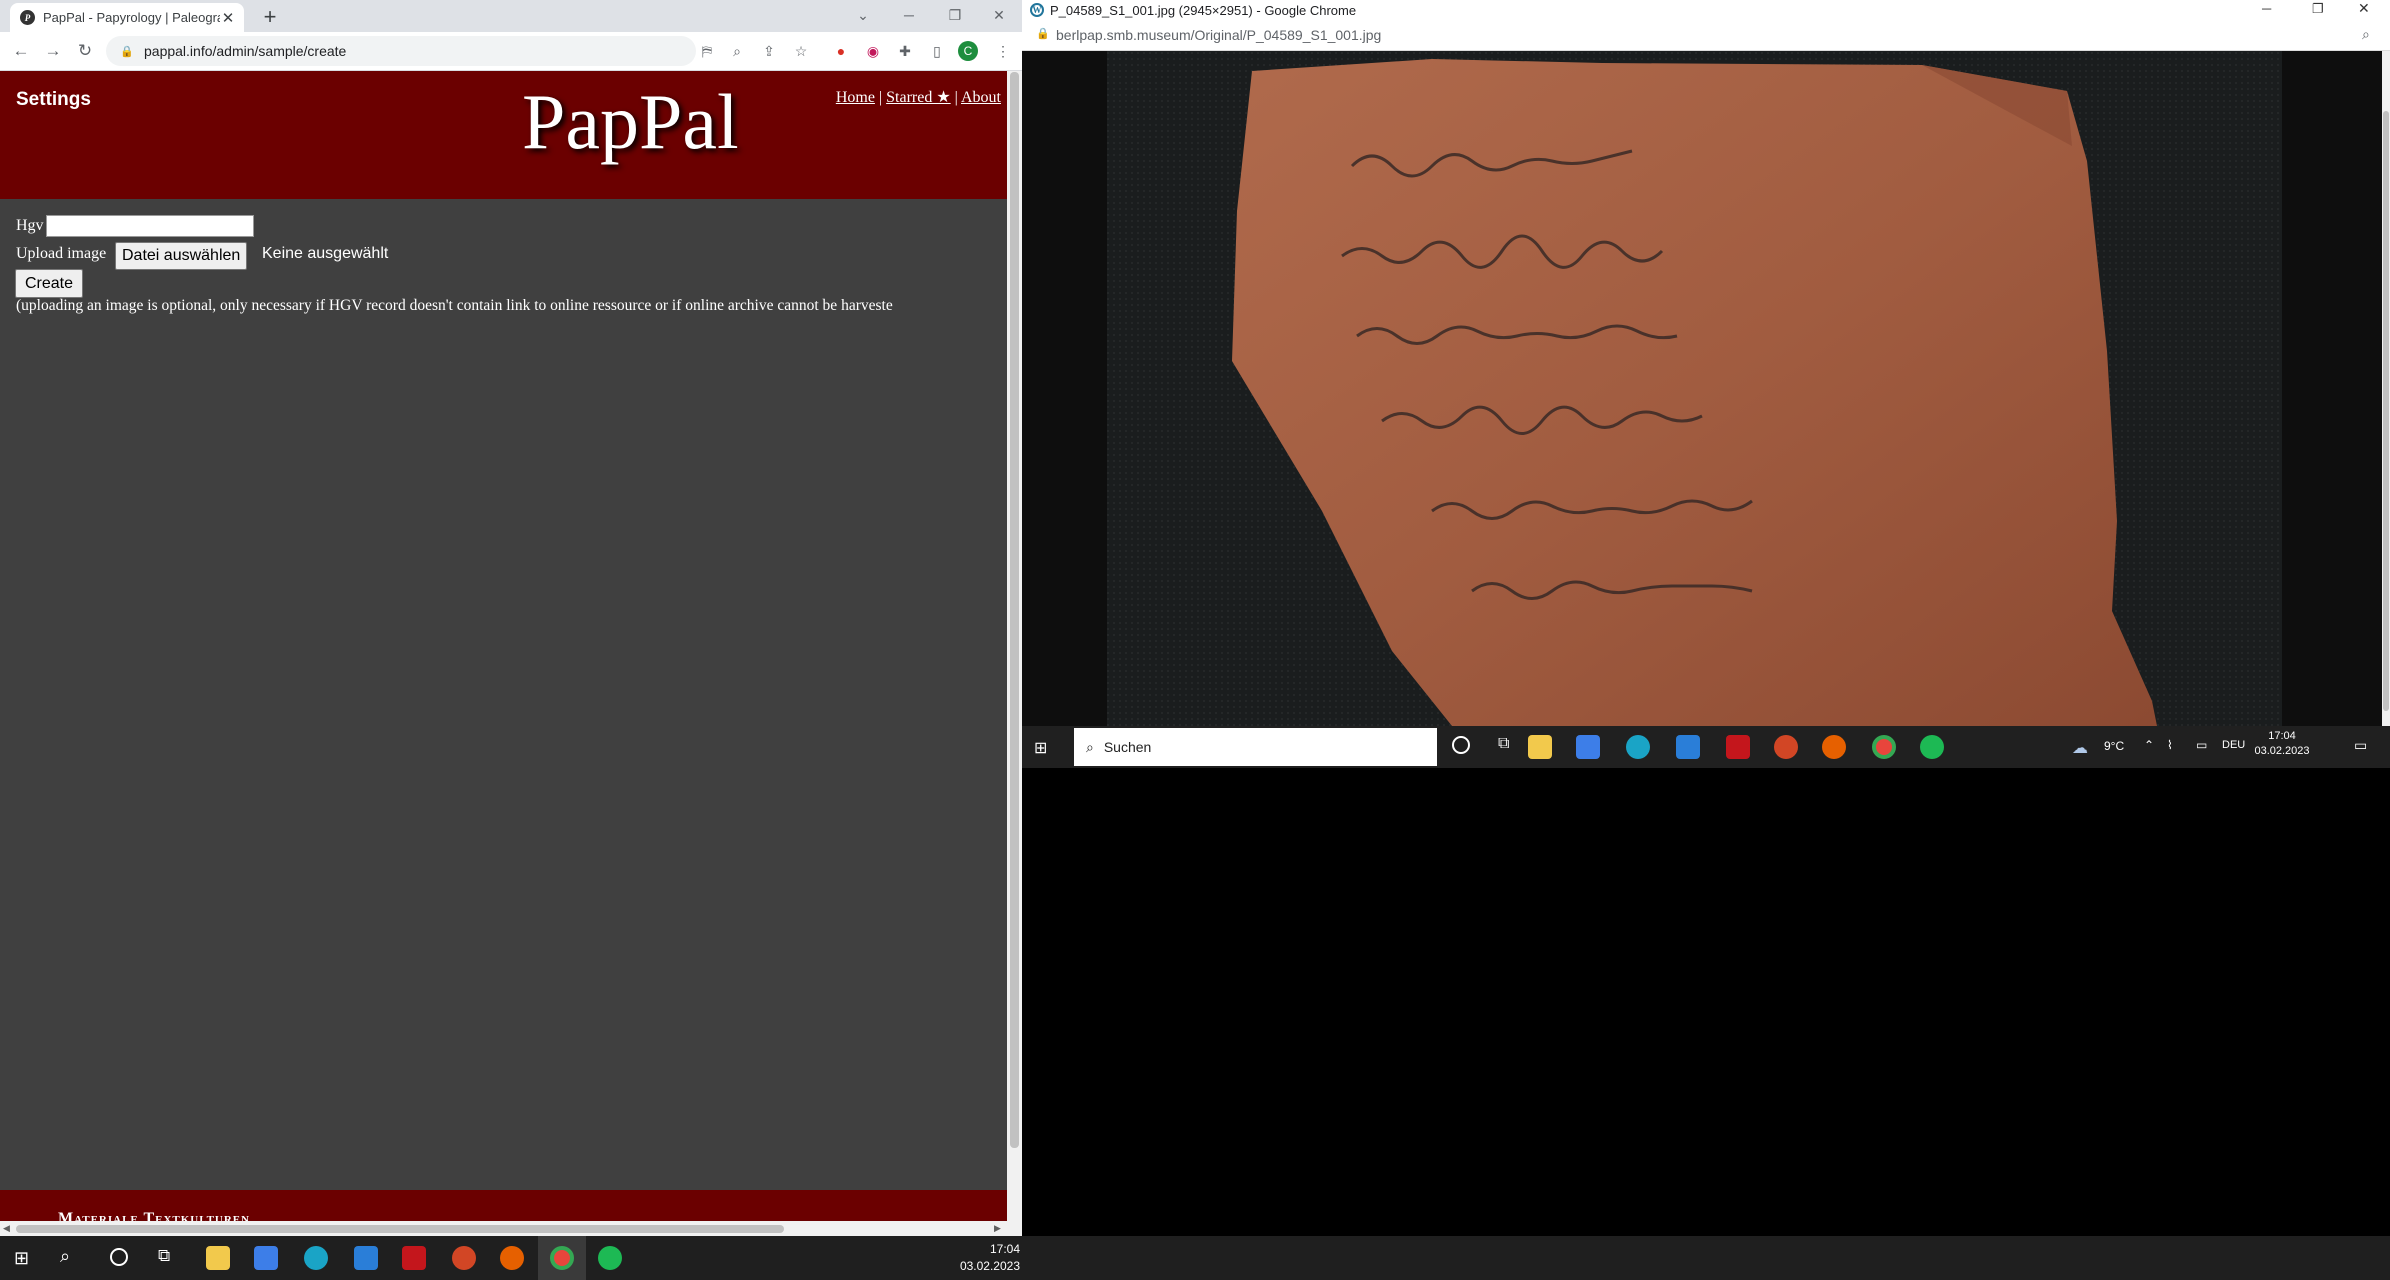  What do you see at coordinates (968, 51) in the screenshot?
I see `profile-avatar: C` at bounding box center [968, 51].